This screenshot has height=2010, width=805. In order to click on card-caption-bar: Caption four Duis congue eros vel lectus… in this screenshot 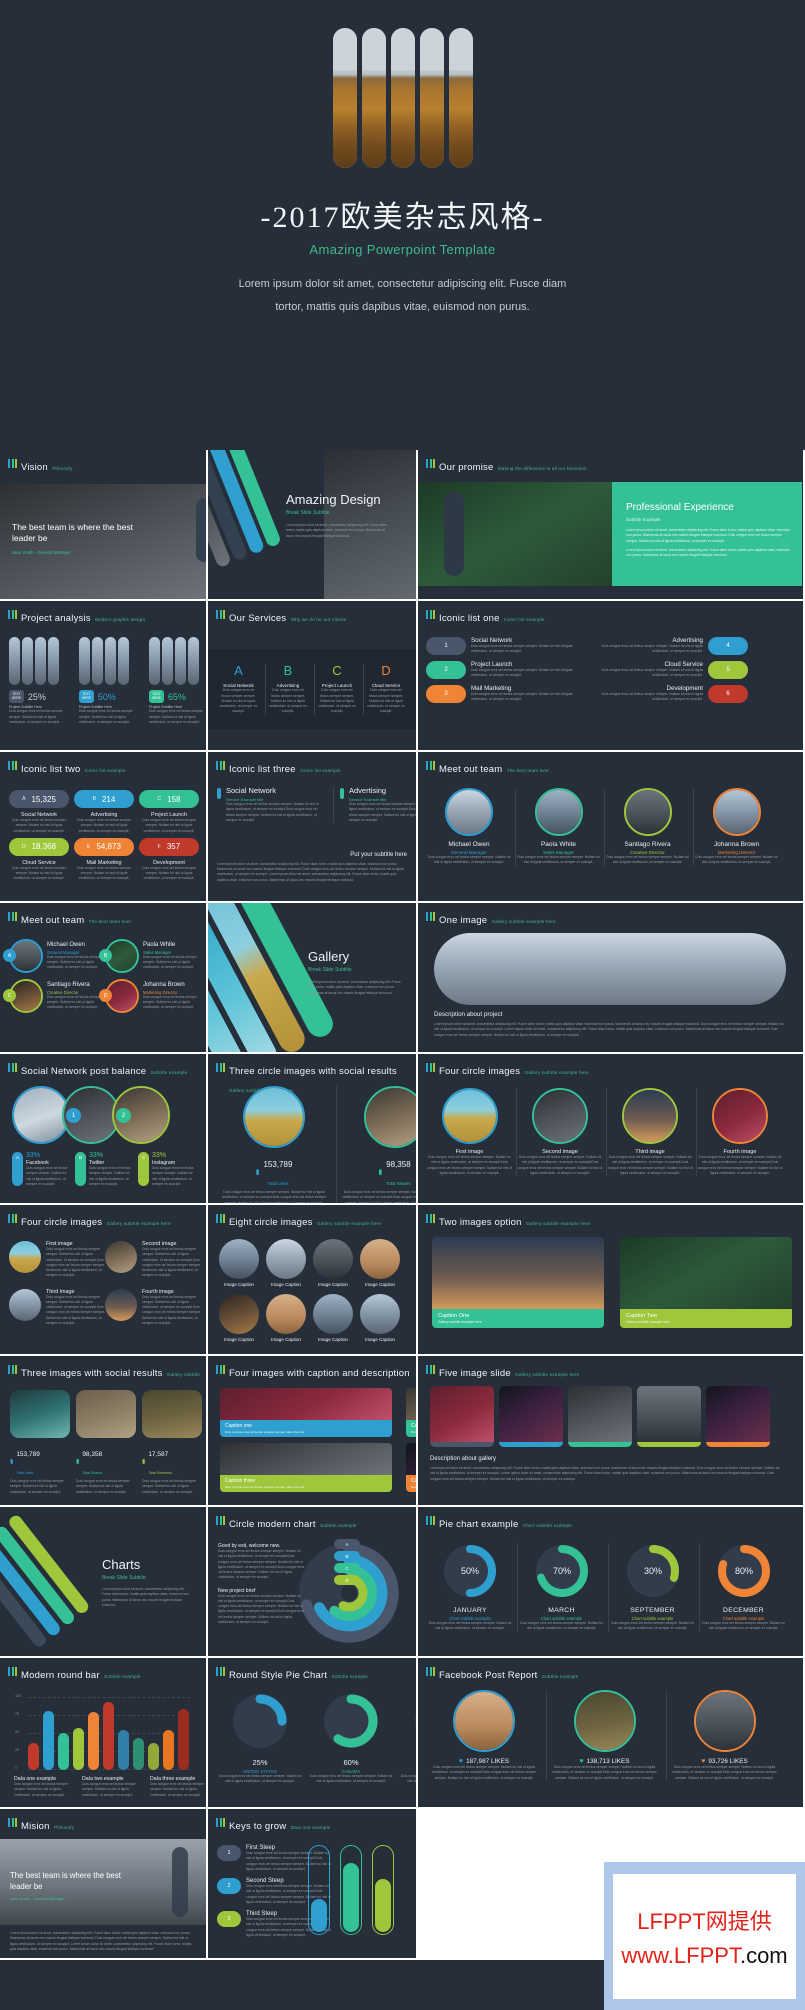, I will do `click(411, 1483)`.